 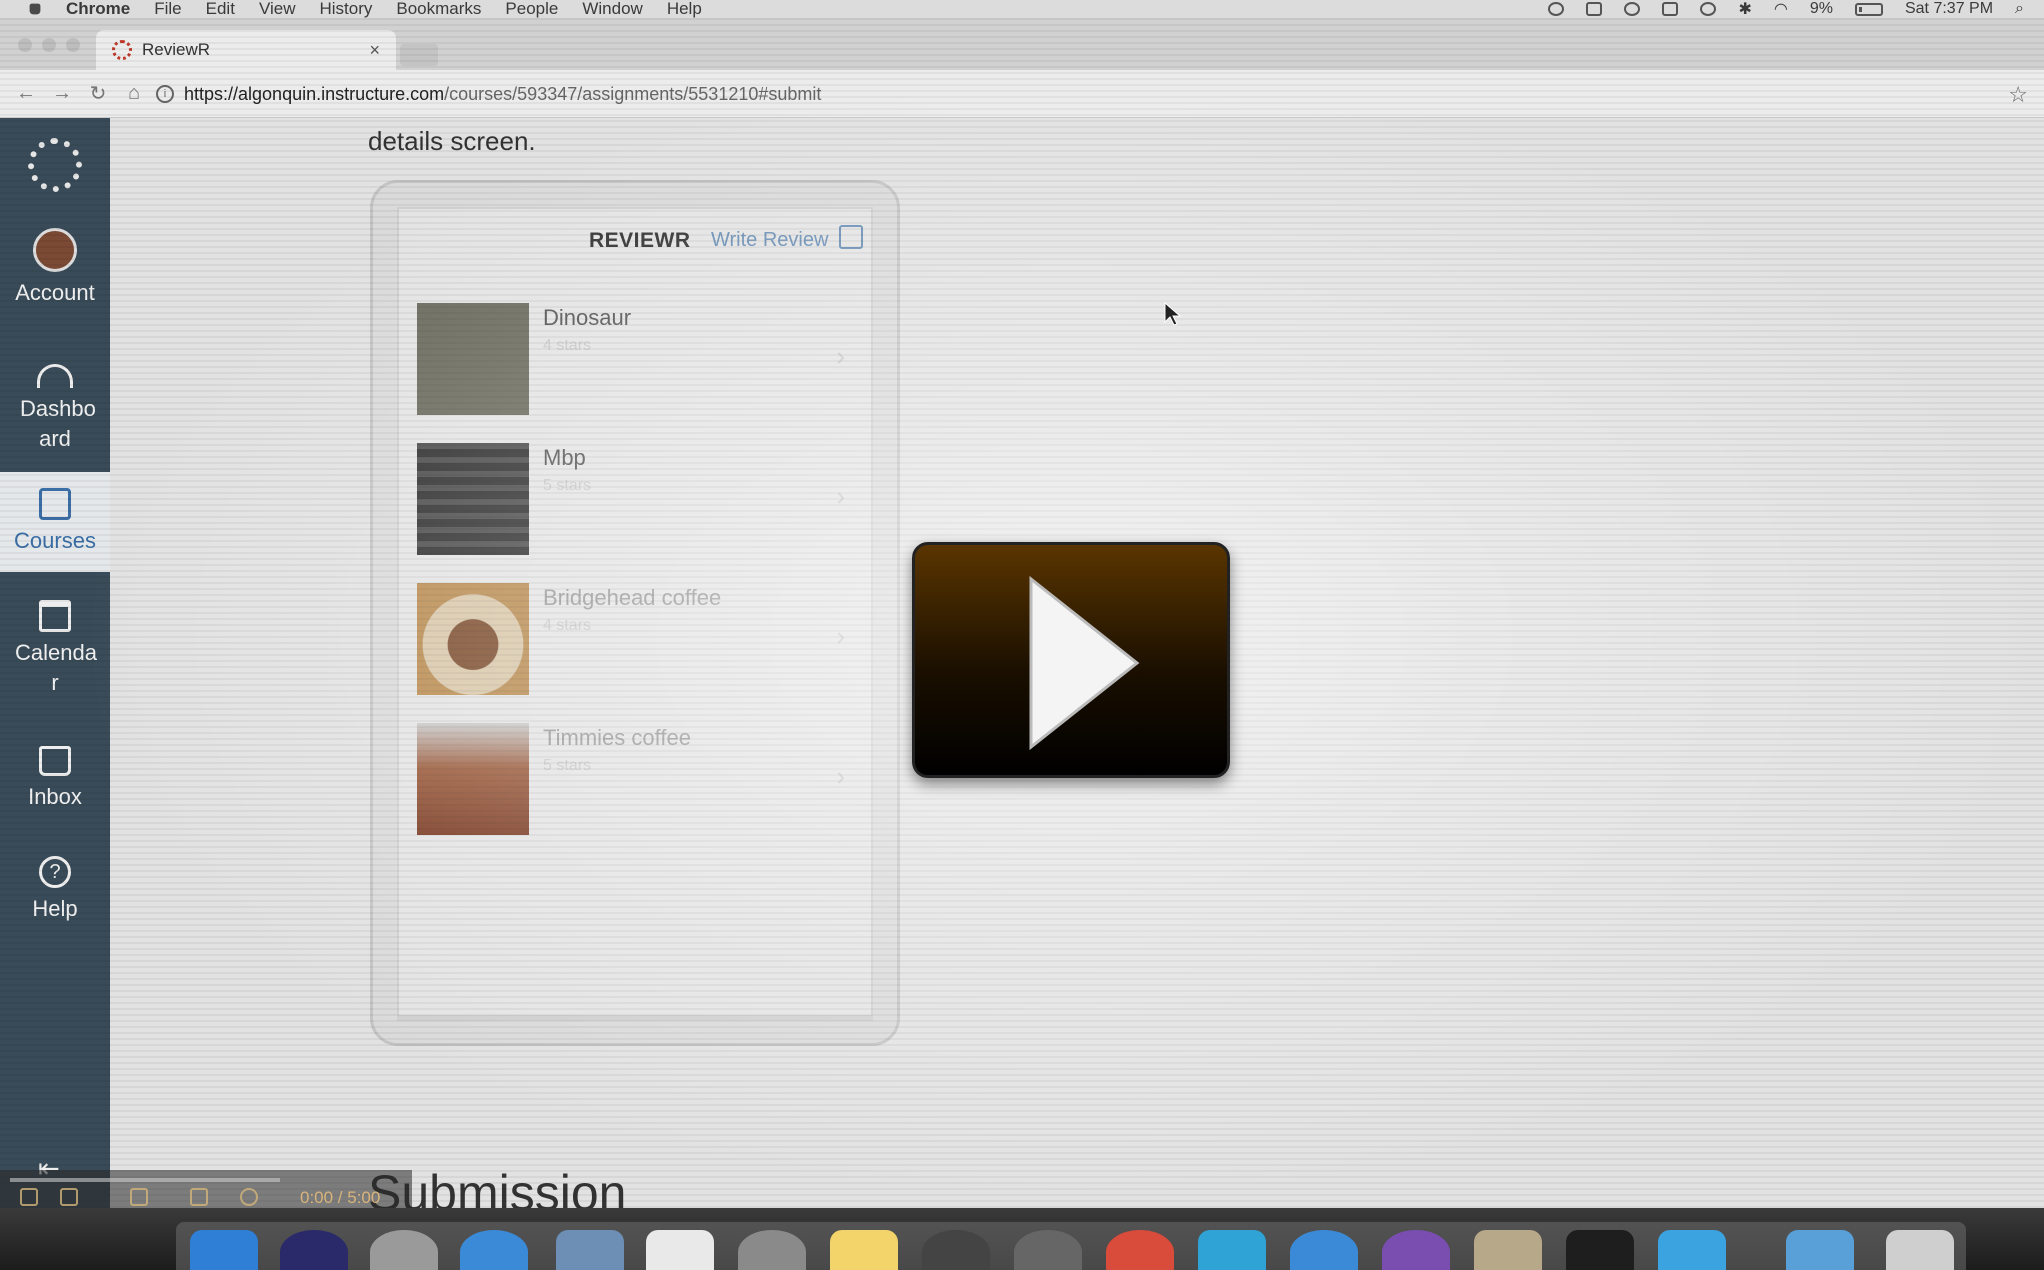 What do you see at coordinates (567, 765) in the screenshot?
I see `review-stars: 5 stars` at bounding box center [567, 765].